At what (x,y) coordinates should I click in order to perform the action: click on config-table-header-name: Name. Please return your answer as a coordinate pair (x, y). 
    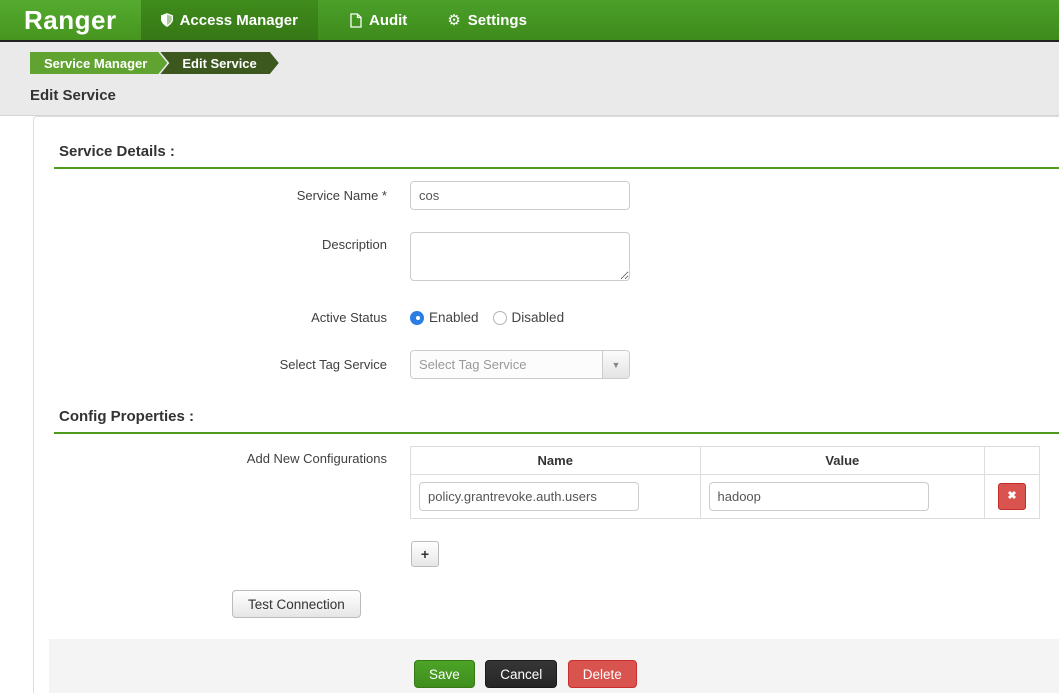
    Looking at the image, I should click on (555, 460).